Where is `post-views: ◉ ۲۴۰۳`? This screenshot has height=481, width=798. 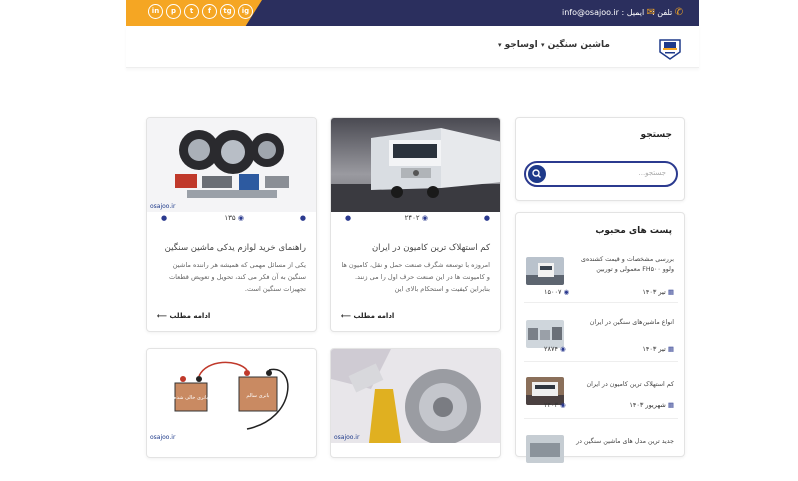
post-views: ◉ ۲۴۰۳ is located at coordinates (555, 405).